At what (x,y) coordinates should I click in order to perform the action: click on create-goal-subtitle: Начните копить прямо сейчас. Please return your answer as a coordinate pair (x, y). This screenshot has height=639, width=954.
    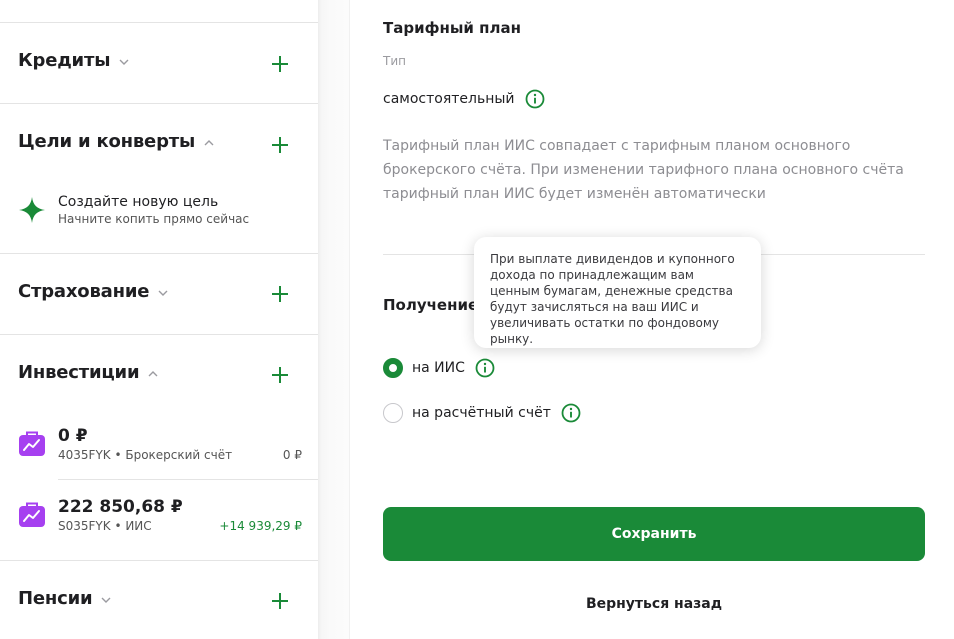
    Looking at the image, I should click on (154, 219).